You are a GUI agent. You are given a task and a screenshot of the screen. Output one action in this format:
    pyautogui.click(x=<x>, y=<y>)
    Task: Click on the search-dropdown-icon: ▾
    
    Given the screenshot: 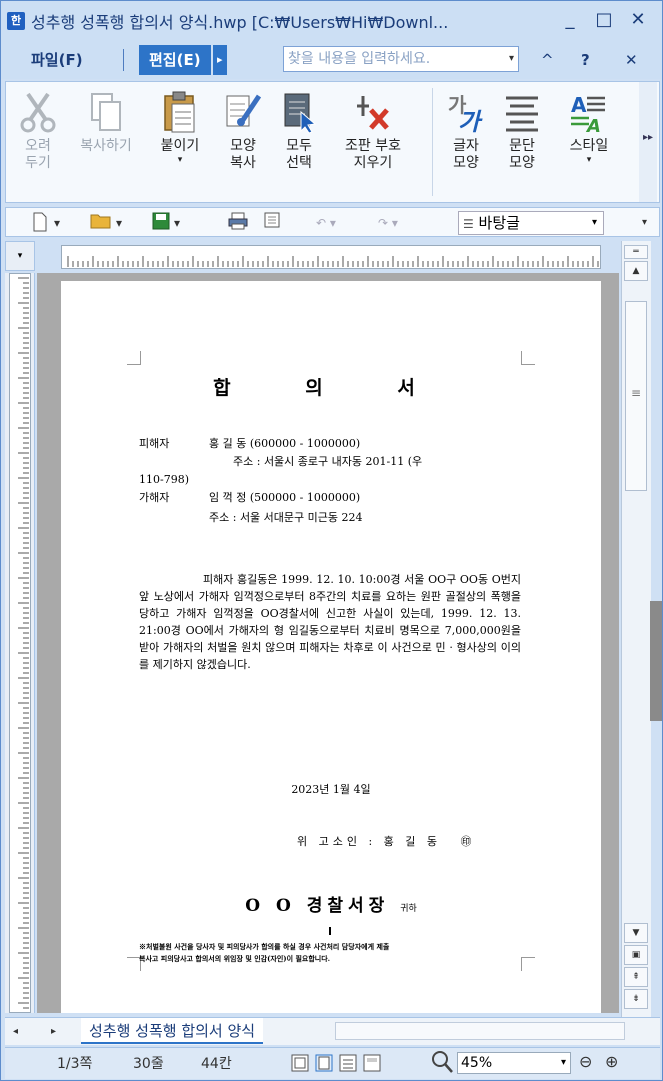 What is the action you would take?
    pyautogui.click(x=511, y=59)
    